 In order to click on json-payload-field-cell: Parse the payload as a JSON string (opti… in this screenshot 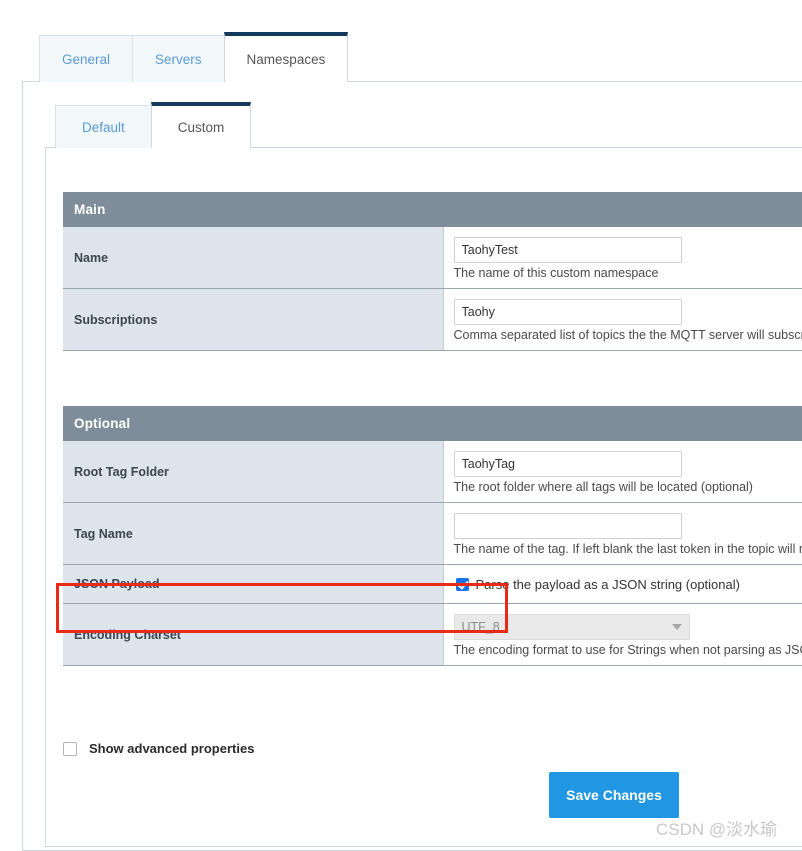, I will do `click(622, 584)`.